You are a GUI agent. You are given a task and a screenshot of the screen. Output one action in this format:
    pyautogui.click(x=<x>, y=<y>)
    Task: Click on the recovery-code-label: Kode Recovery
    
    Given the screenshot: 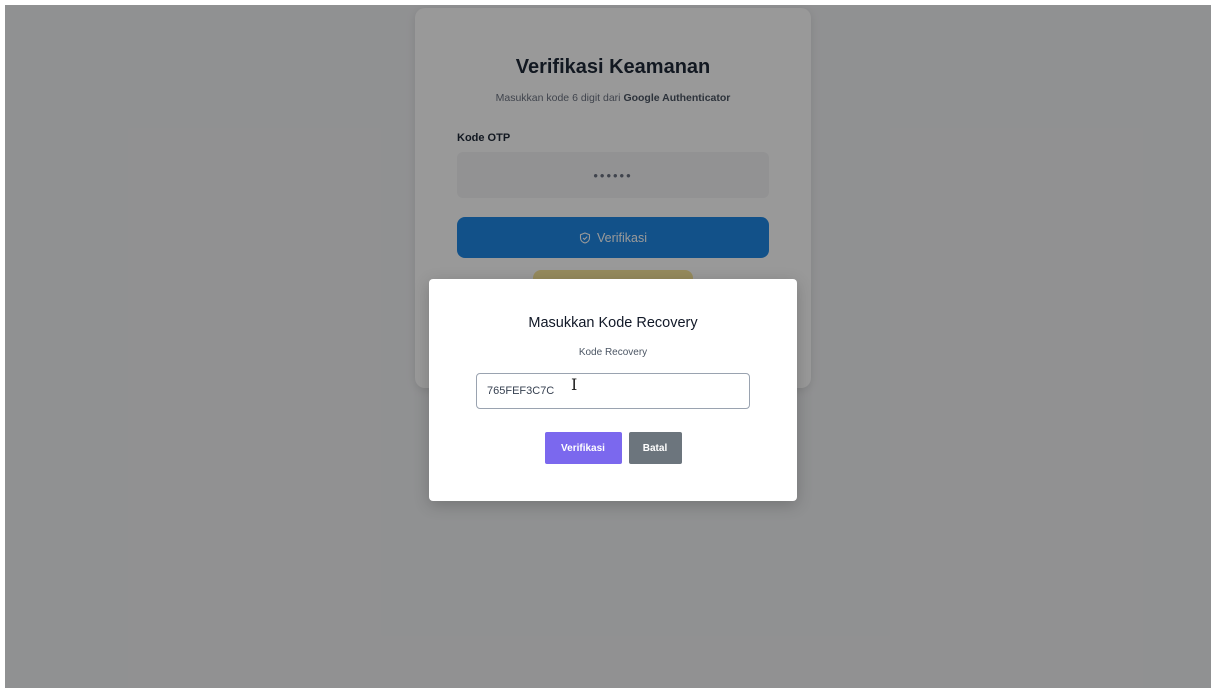 What is the action you would take?
    pyautogui.click(x=613, y=352)
    